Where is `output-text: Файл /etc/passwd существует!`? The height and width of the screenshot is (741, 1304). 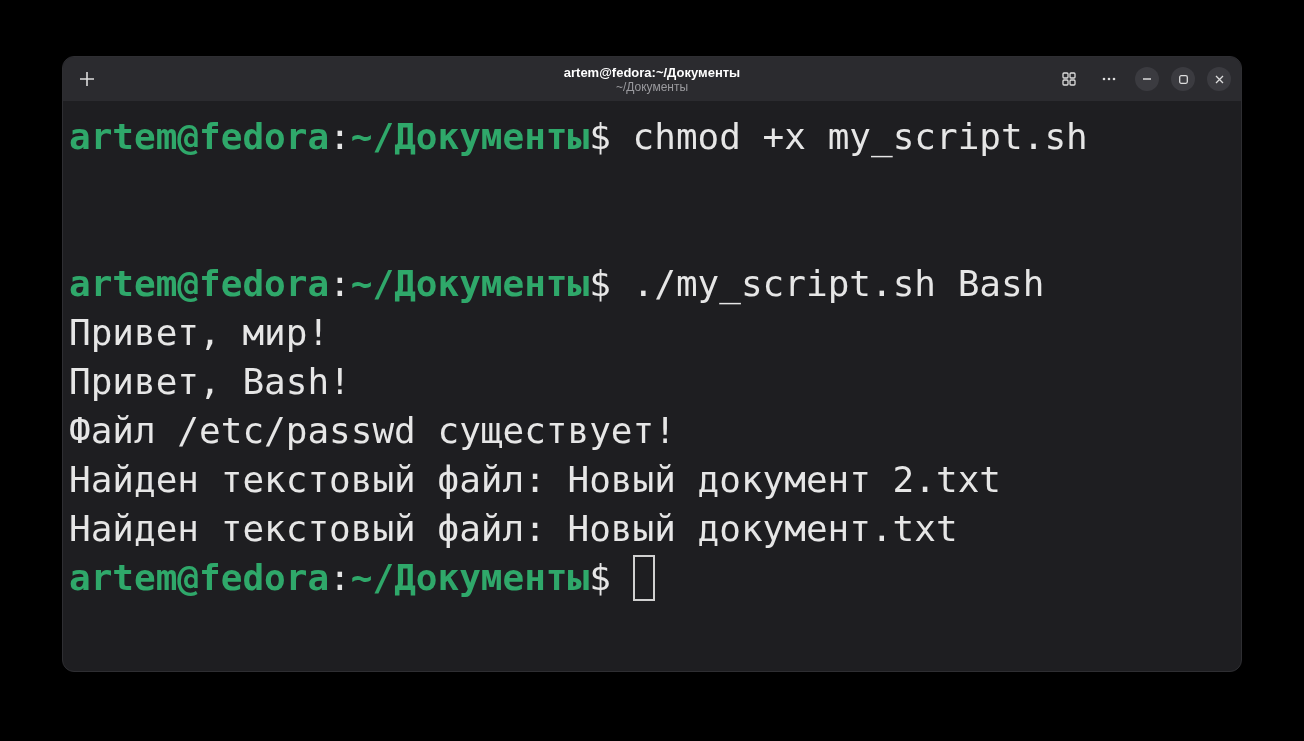
output-text: Файл /etc/passwd существует! is located at coordinates (372, 431).